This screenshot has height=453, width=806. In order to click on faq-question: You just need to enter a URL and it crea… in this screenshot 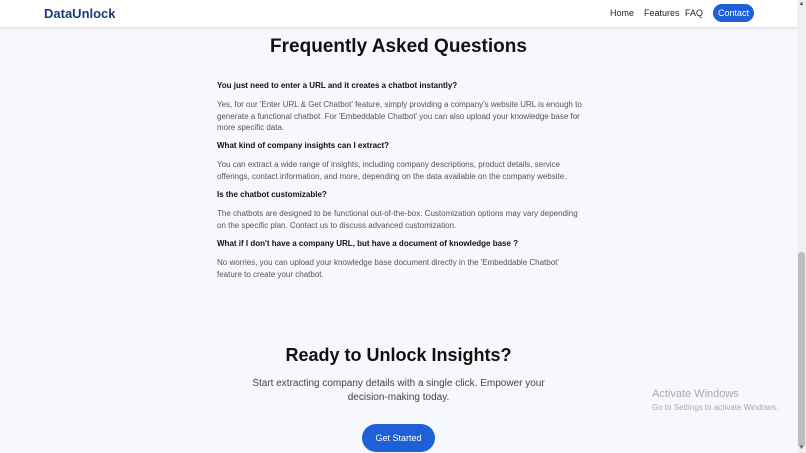, I will do `click(337, 85)`.